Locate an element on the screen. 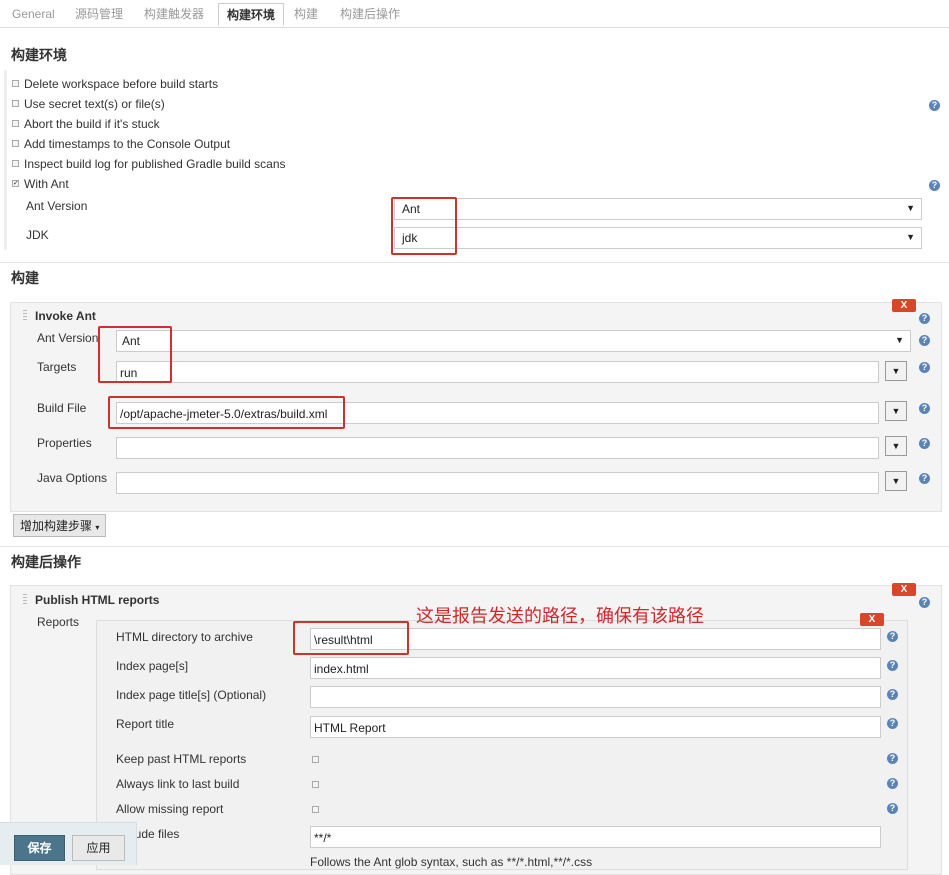 The width and height of the screenshot is (949, 875). ant-version-select: Ant ▼ is located at coordinates (513, 341).